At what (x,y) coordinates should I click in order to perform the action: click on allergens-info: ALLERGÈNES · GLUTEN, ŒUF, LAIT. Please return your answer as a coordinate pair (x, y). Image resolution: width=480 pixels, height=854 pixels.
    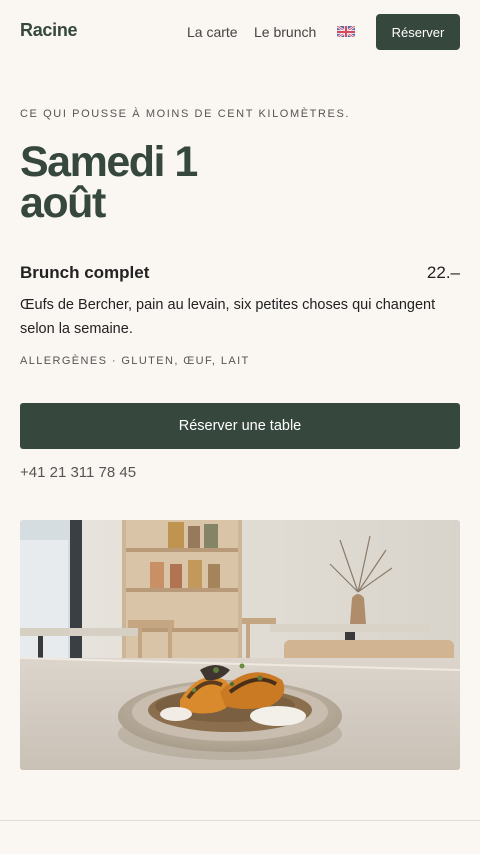
    Looking at the image, I should click on (135, 361).